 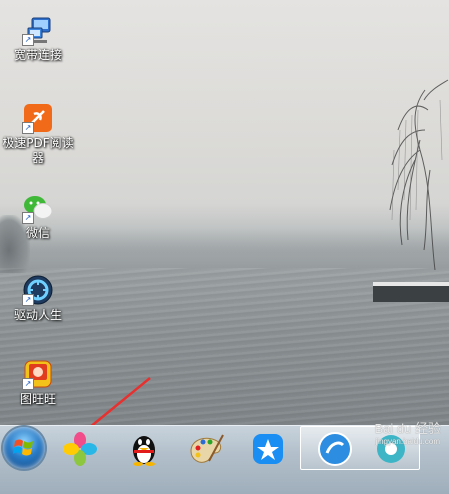 What do you see at coordinates (38, 30) in the screenshot?
I see `network-connection-icon: ↗` at bounding box center [38, 30].